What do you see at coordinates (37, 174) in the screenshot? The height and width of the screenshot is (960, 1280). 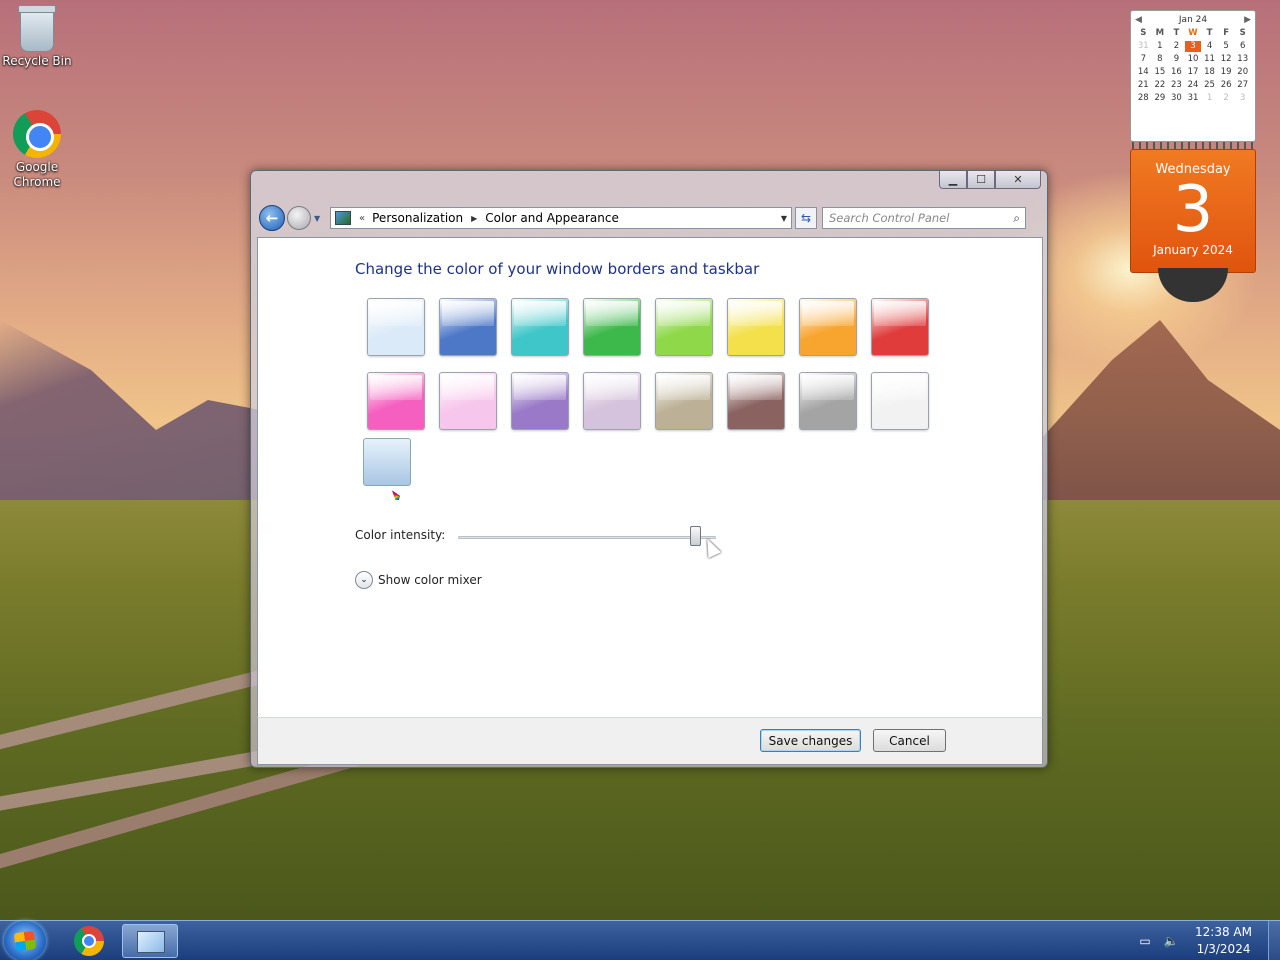 I see `desktop-icon-label: Google Chrome` at bounding box center [37, 174].